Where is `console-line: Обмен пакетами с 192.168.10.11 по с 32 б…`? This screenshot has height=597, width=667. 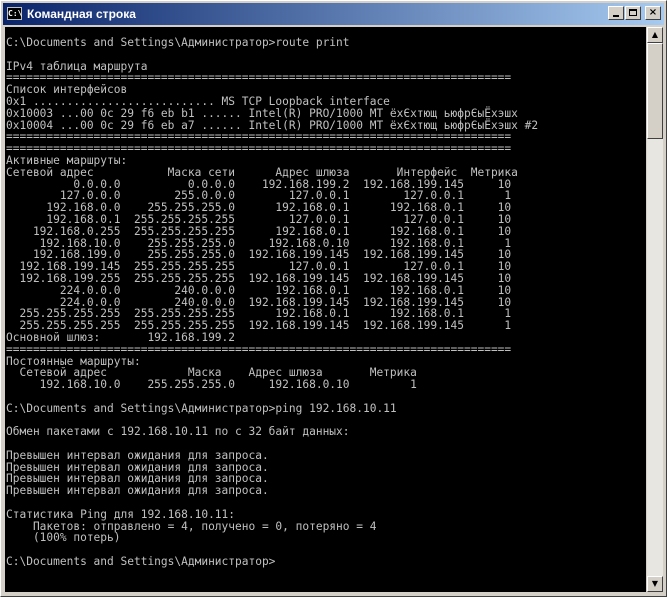
console-line: Обмен пакетами с 192.168.10.11 по с 32 б… is located at coordinates (178, 432).